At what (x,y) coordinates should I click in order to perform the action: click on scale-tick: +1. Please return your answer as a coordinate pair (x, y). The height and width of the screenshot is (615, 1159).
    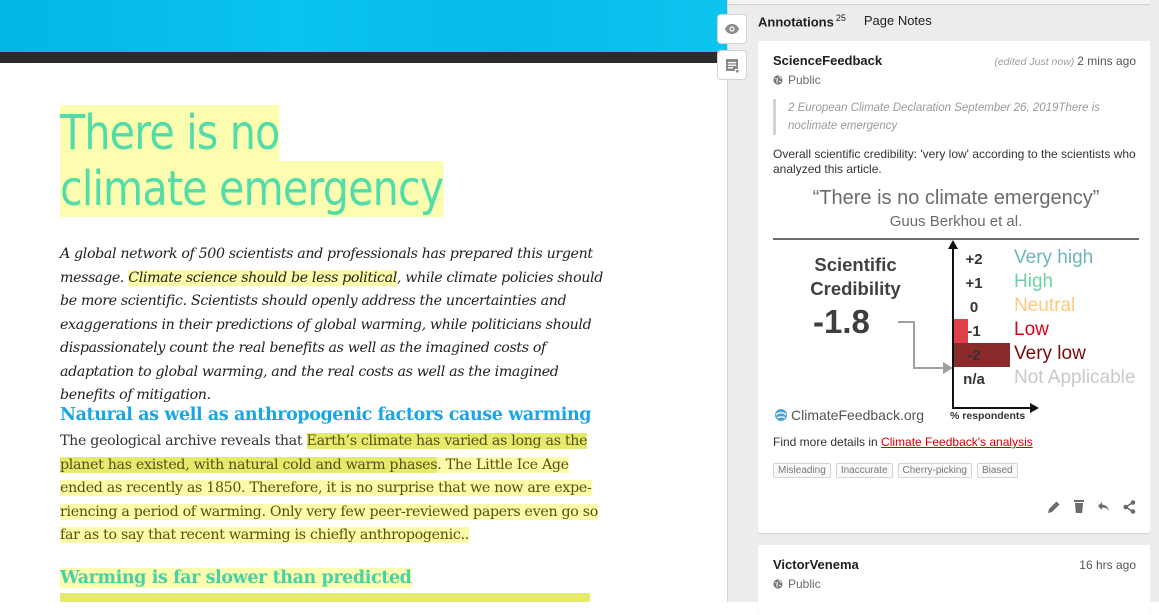
    Looking at the image, I should click on (974, 283).